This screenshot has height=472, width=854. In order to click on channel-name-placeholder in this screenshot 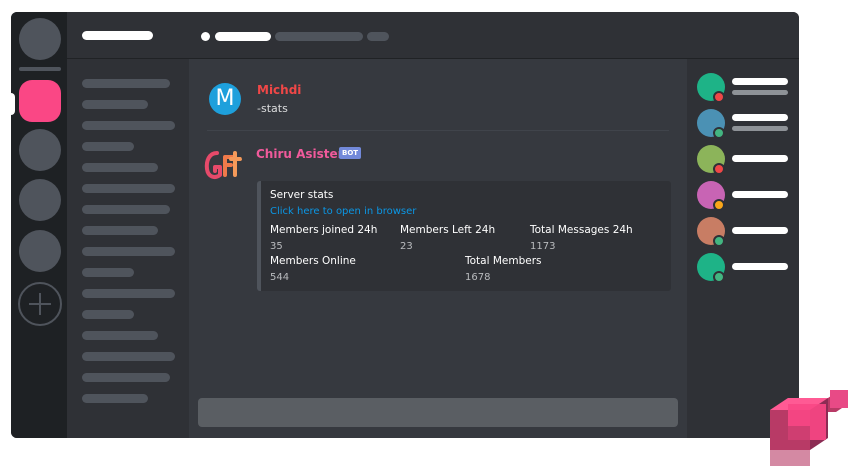, I will do `click(243, 36)`.